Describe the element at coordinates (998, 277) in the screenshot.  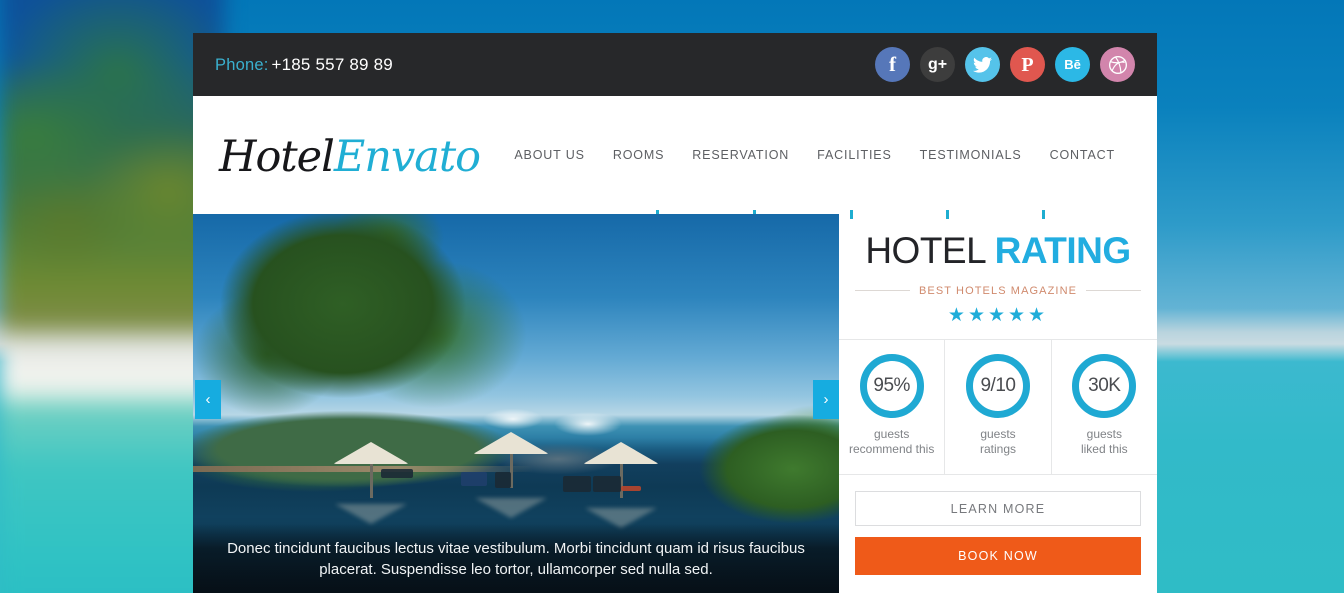
I see `rating-panel-header: HOTEL RATING BEST HOTELS MAGAZINE ★★★★★` at that location.